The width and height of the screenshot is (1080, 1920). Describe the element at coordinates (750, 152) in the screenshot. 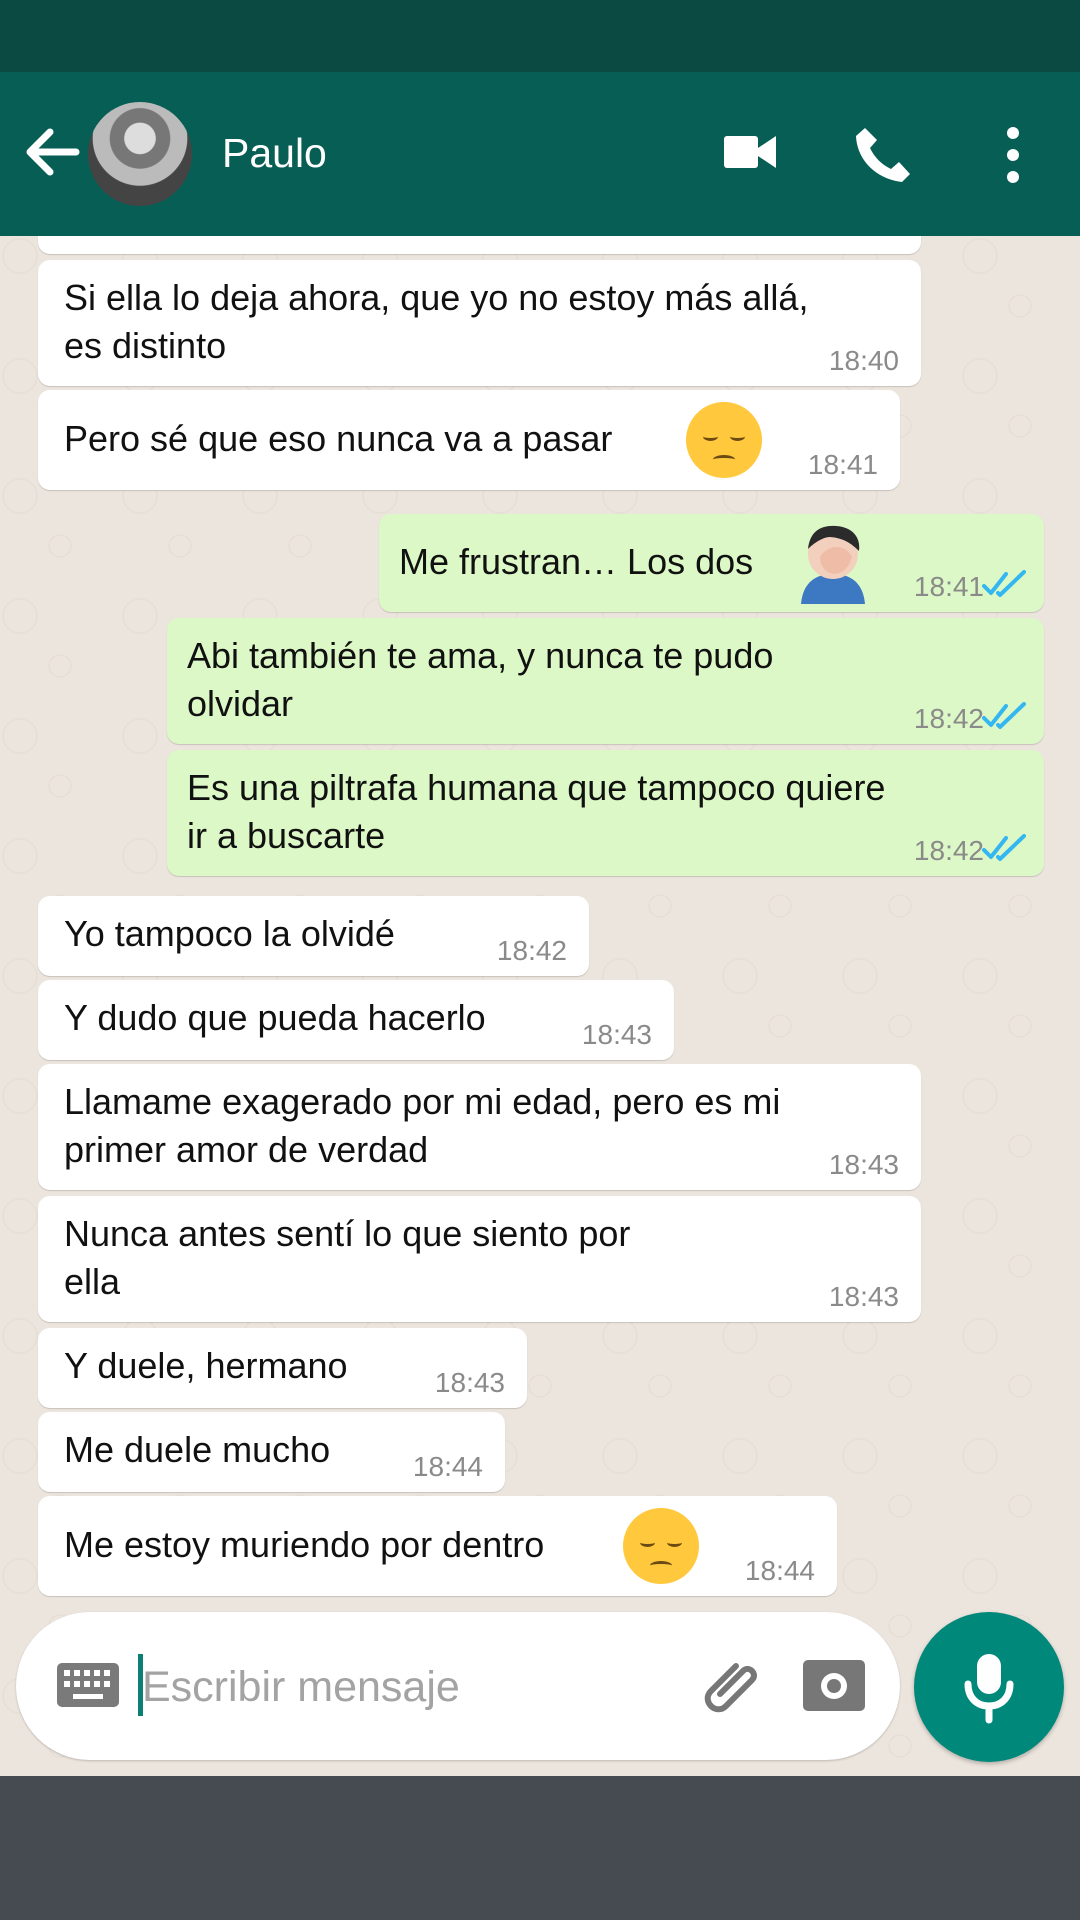

I see `video-call-icon` at that location.